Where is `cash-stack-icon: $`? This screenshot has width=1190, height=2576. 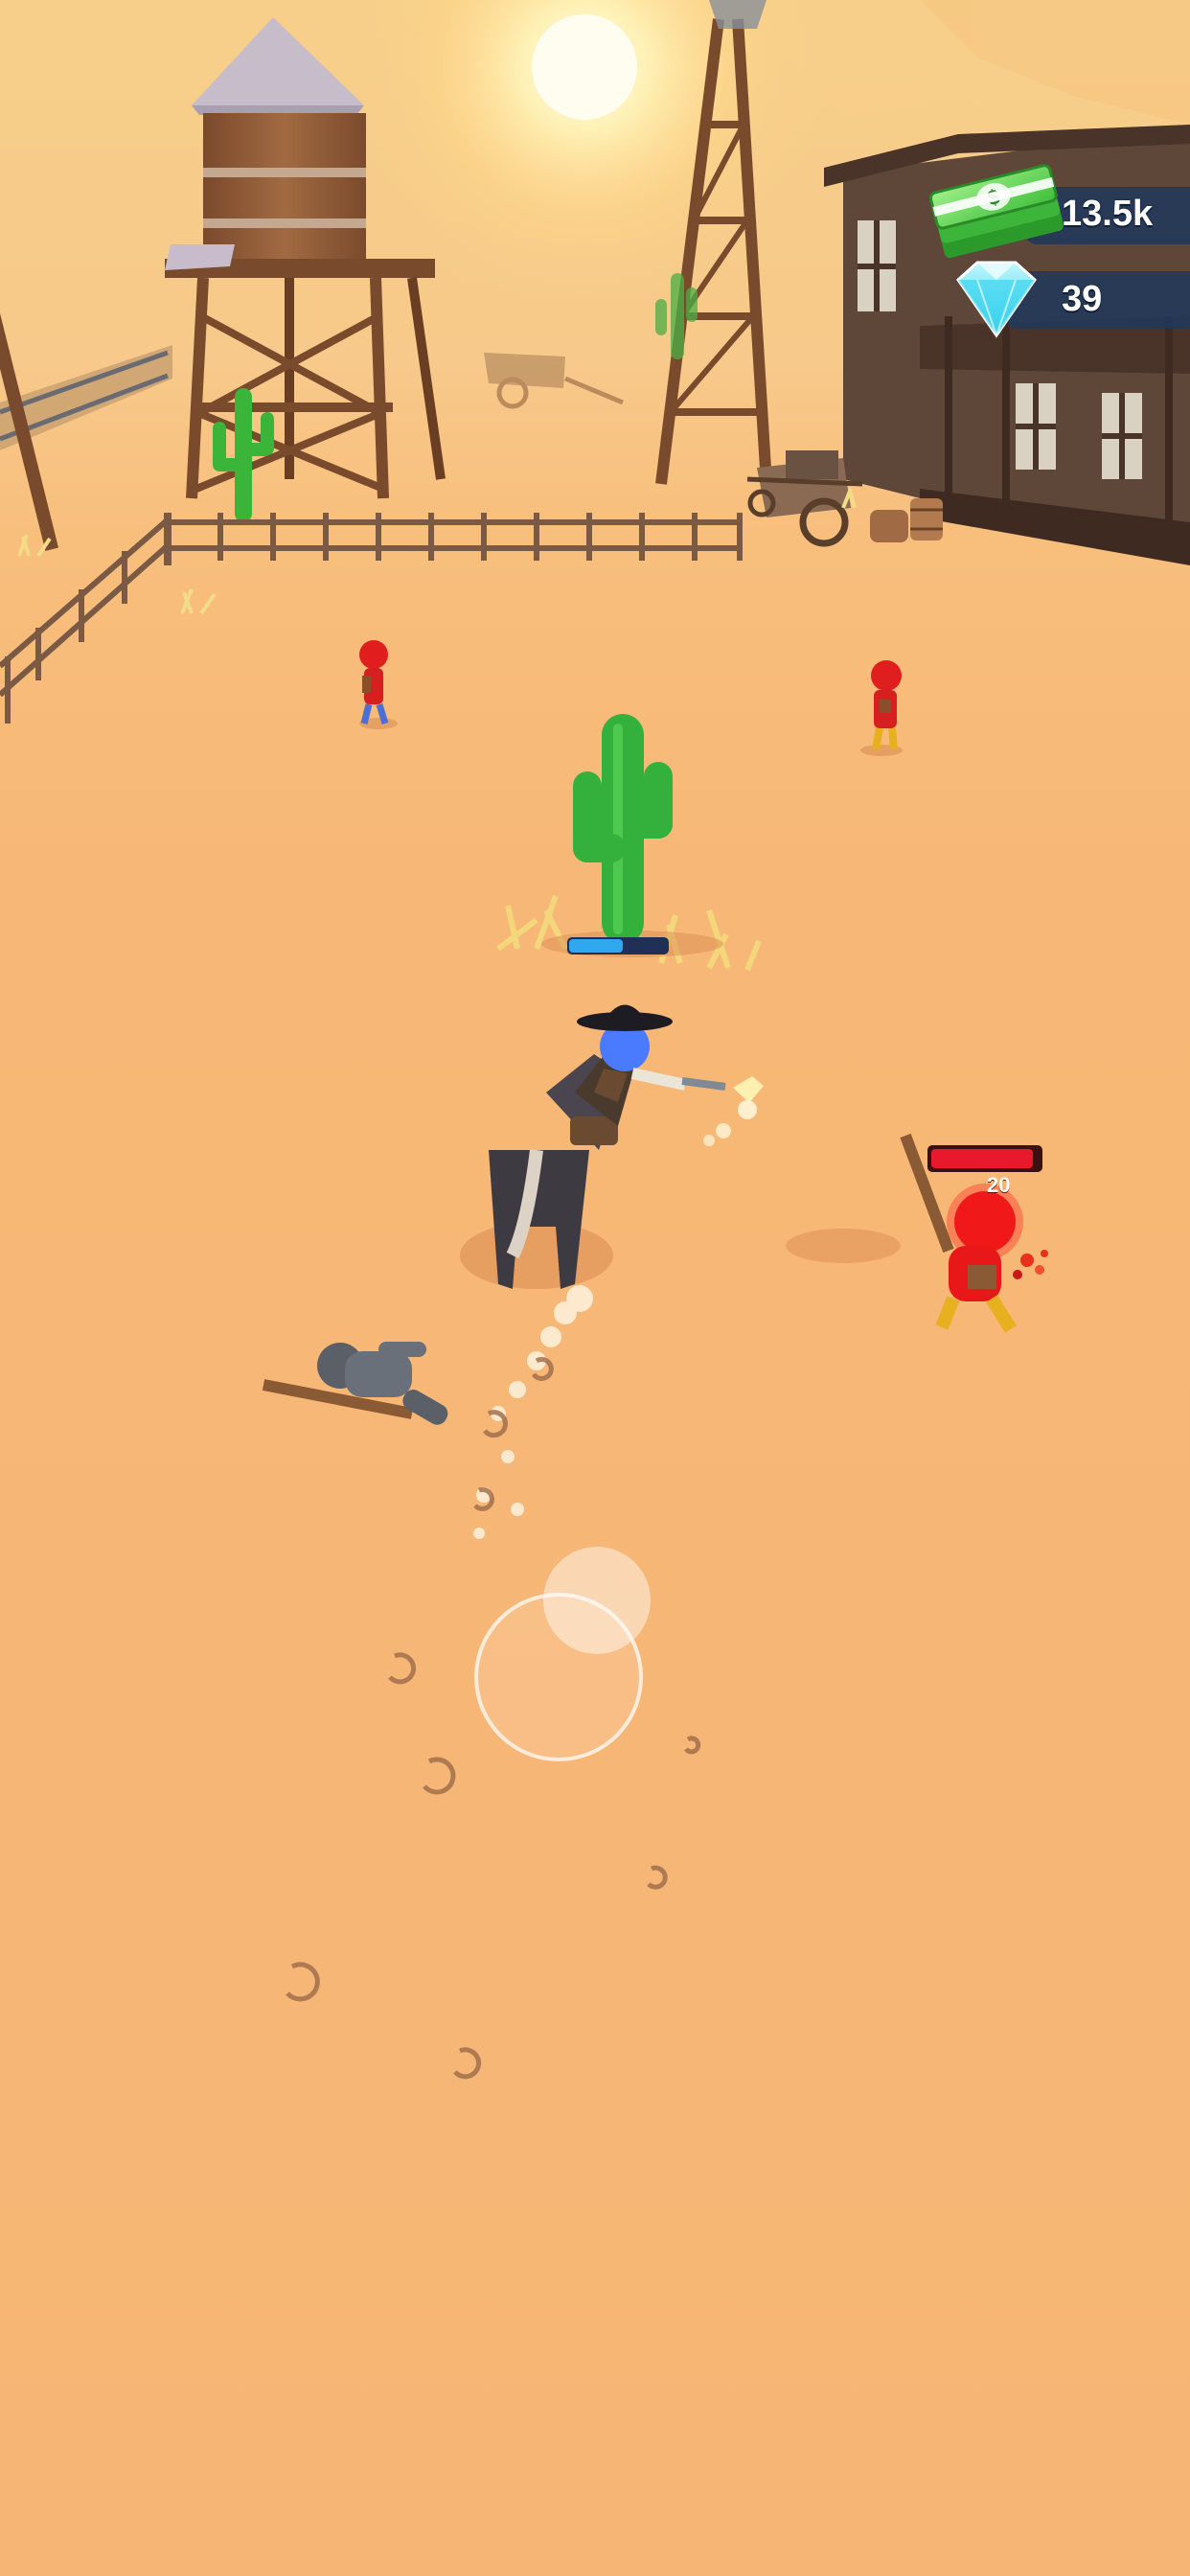 cash-stack-icon: $ is located at coordinates (996, 211).